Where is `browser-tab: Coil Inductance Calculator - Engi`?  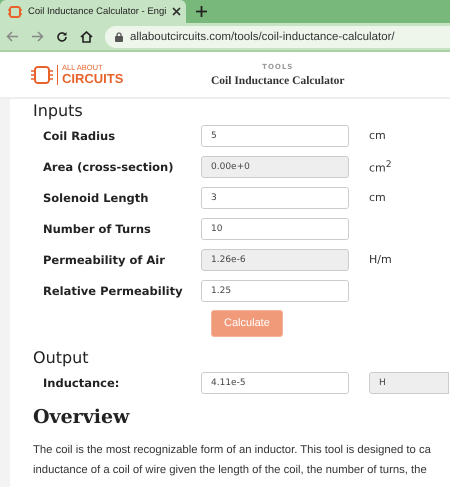 browser-tab: Coil Inductance Calculator - Engi is located at coordinates (93, 11).